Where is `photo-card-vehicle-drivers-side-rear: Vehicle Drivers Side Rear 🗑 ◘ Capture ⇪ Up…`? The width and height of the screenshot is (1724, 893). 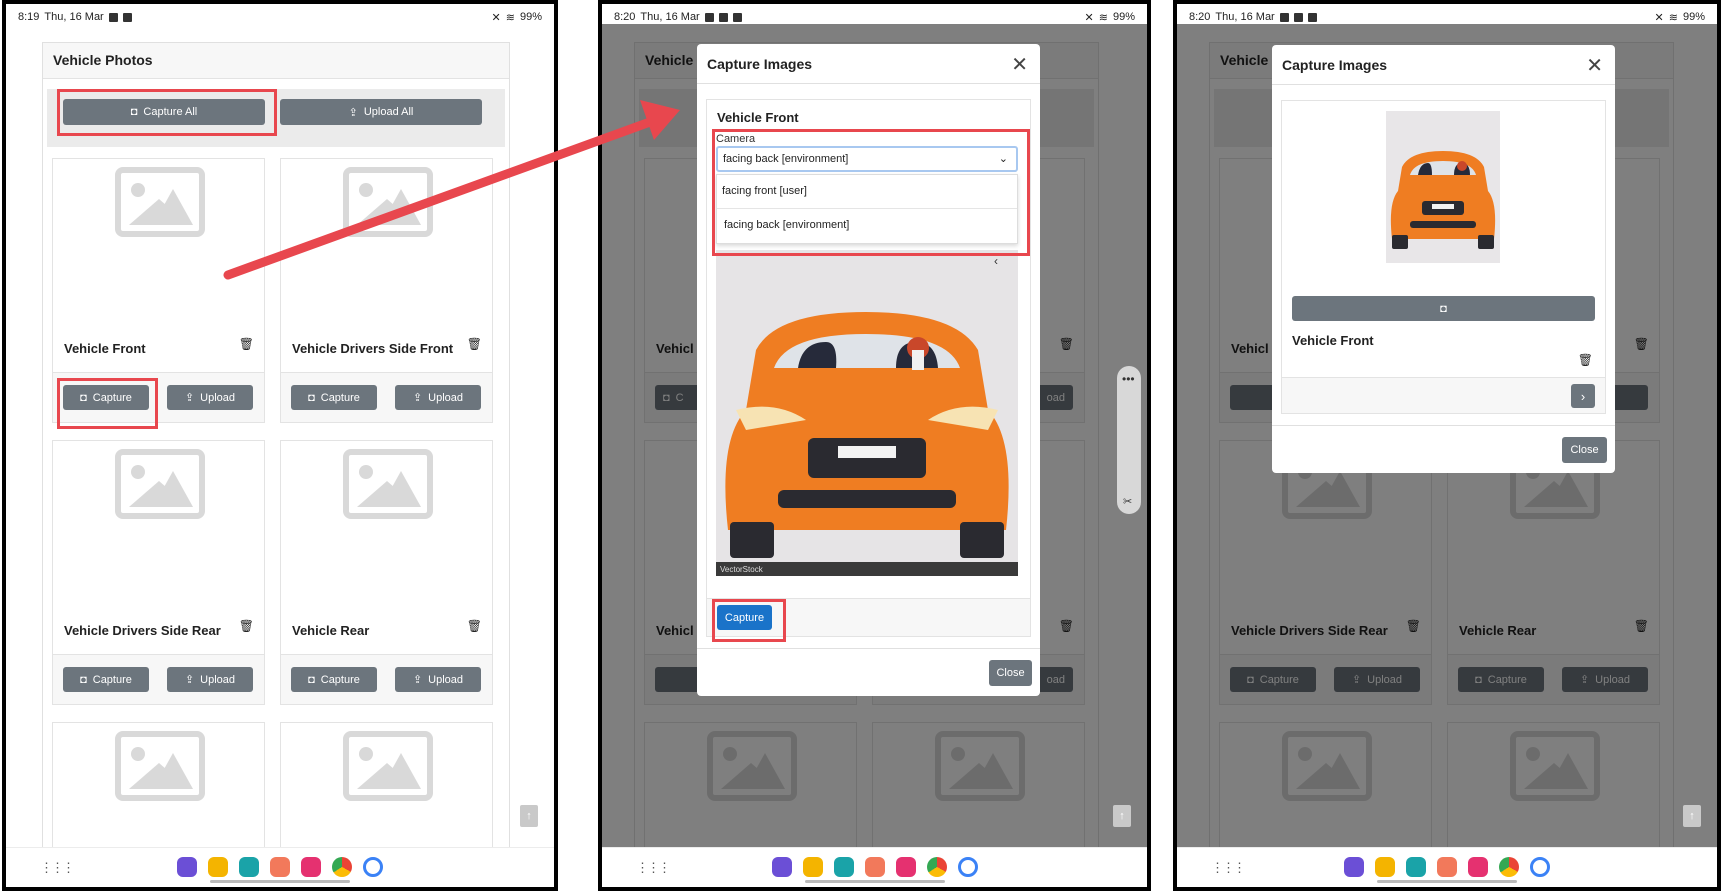
photo-card-vehicle-drivers-side-rear: Vehicle Drivers Side Rear 🗑 ◘ Capture ⇪ Up… is located at coordinates (158, 572).